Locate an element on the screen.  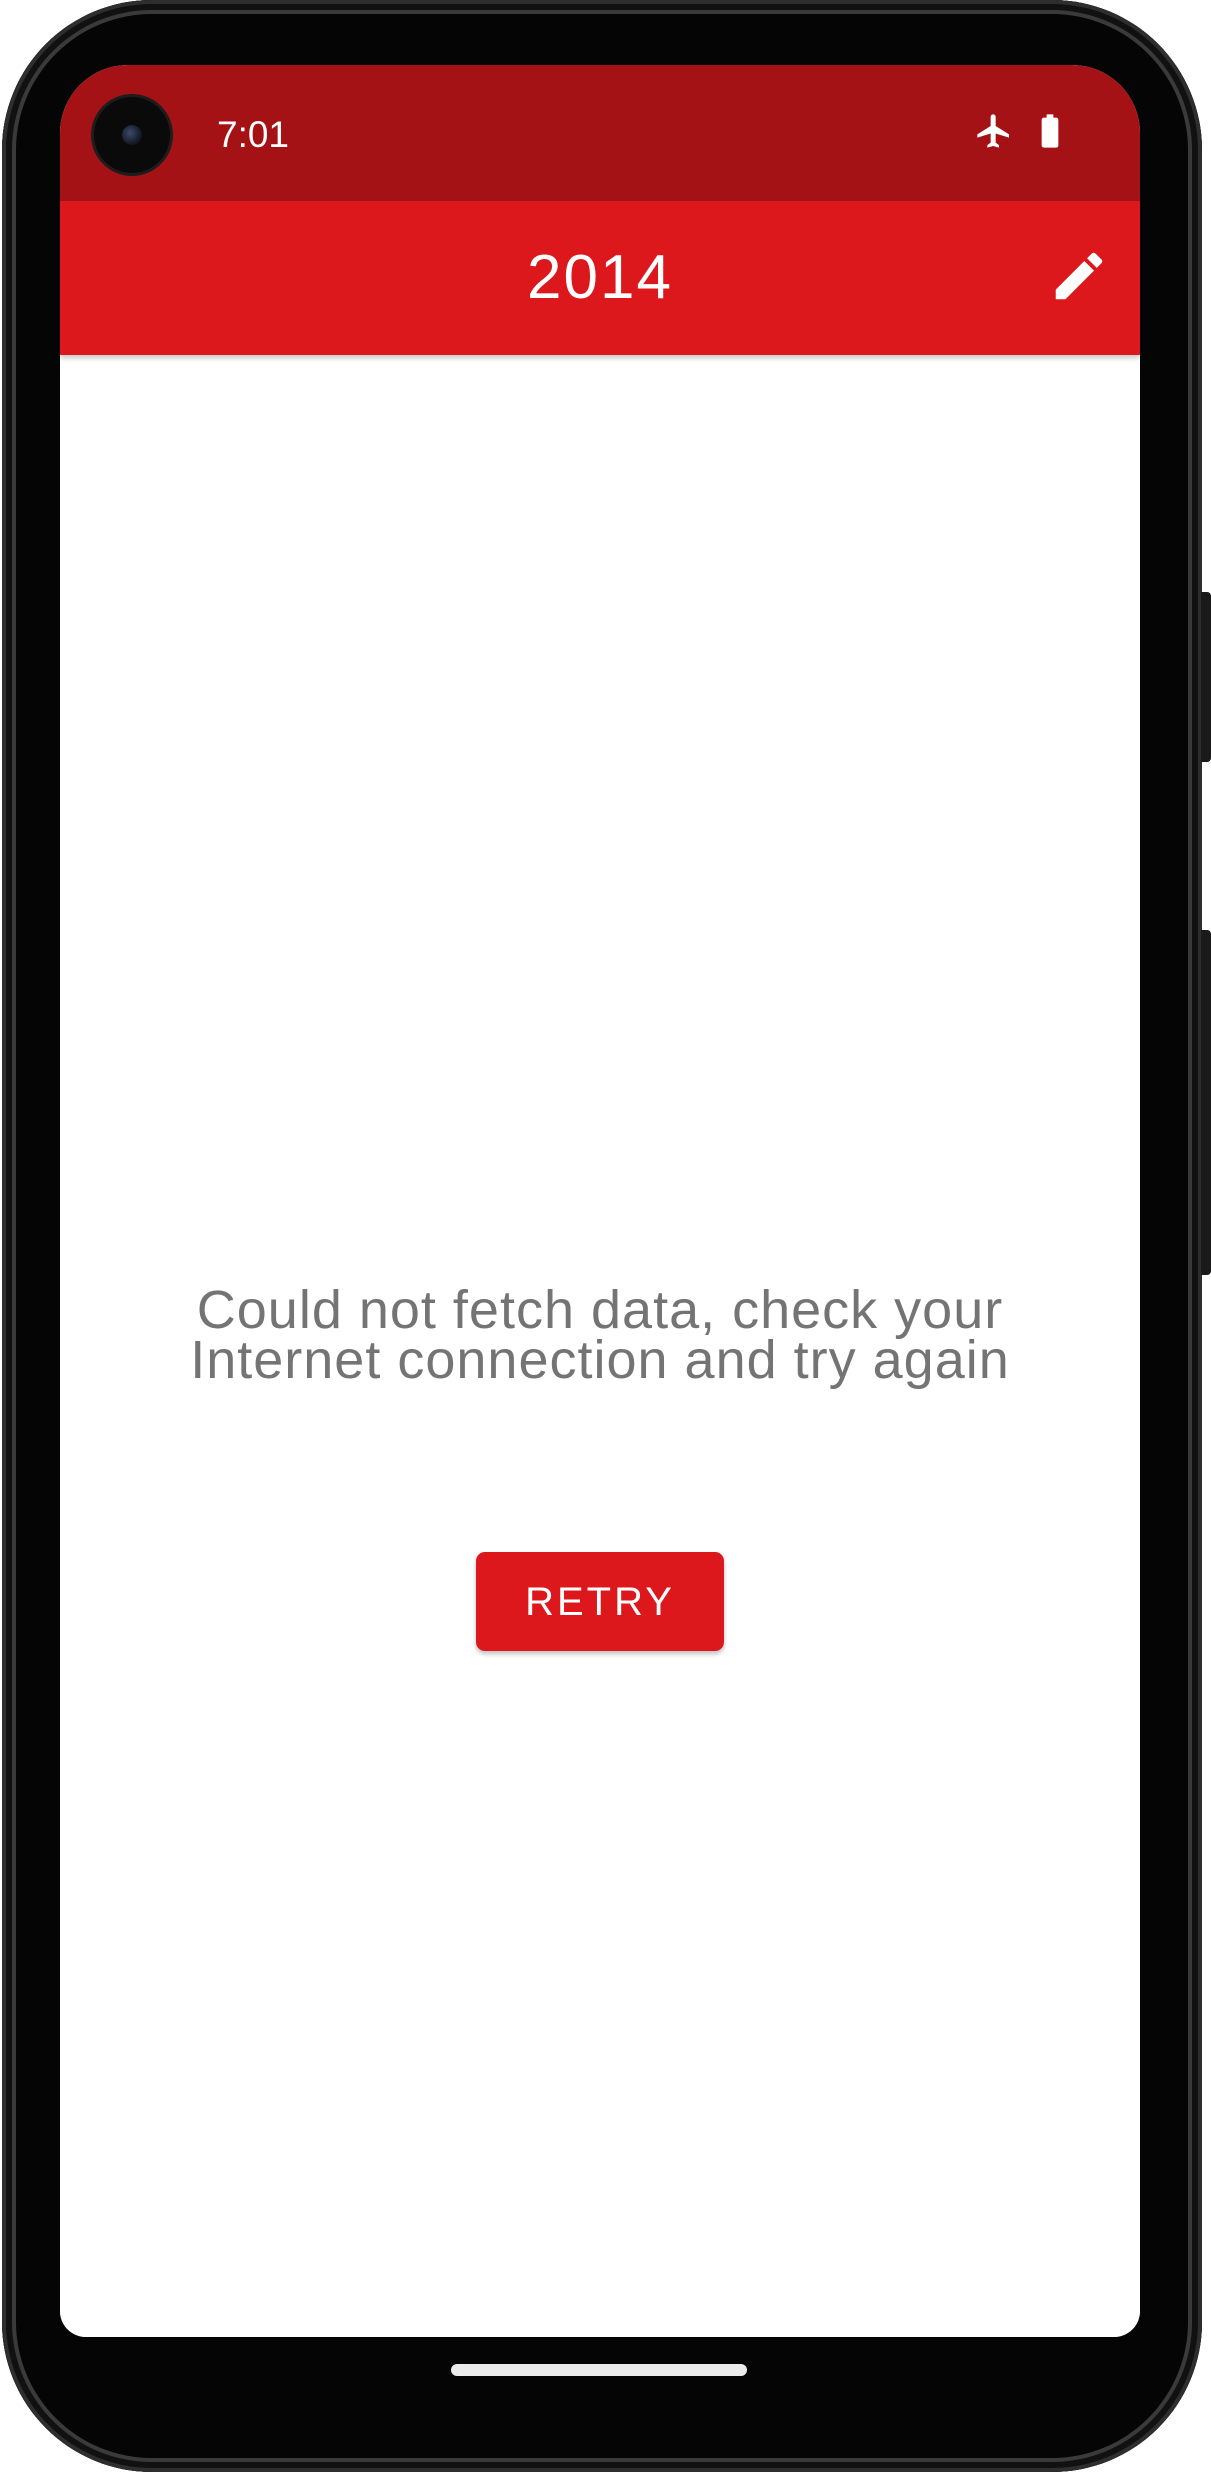
app-bar: 2014 is located at coordinates (600, 278).